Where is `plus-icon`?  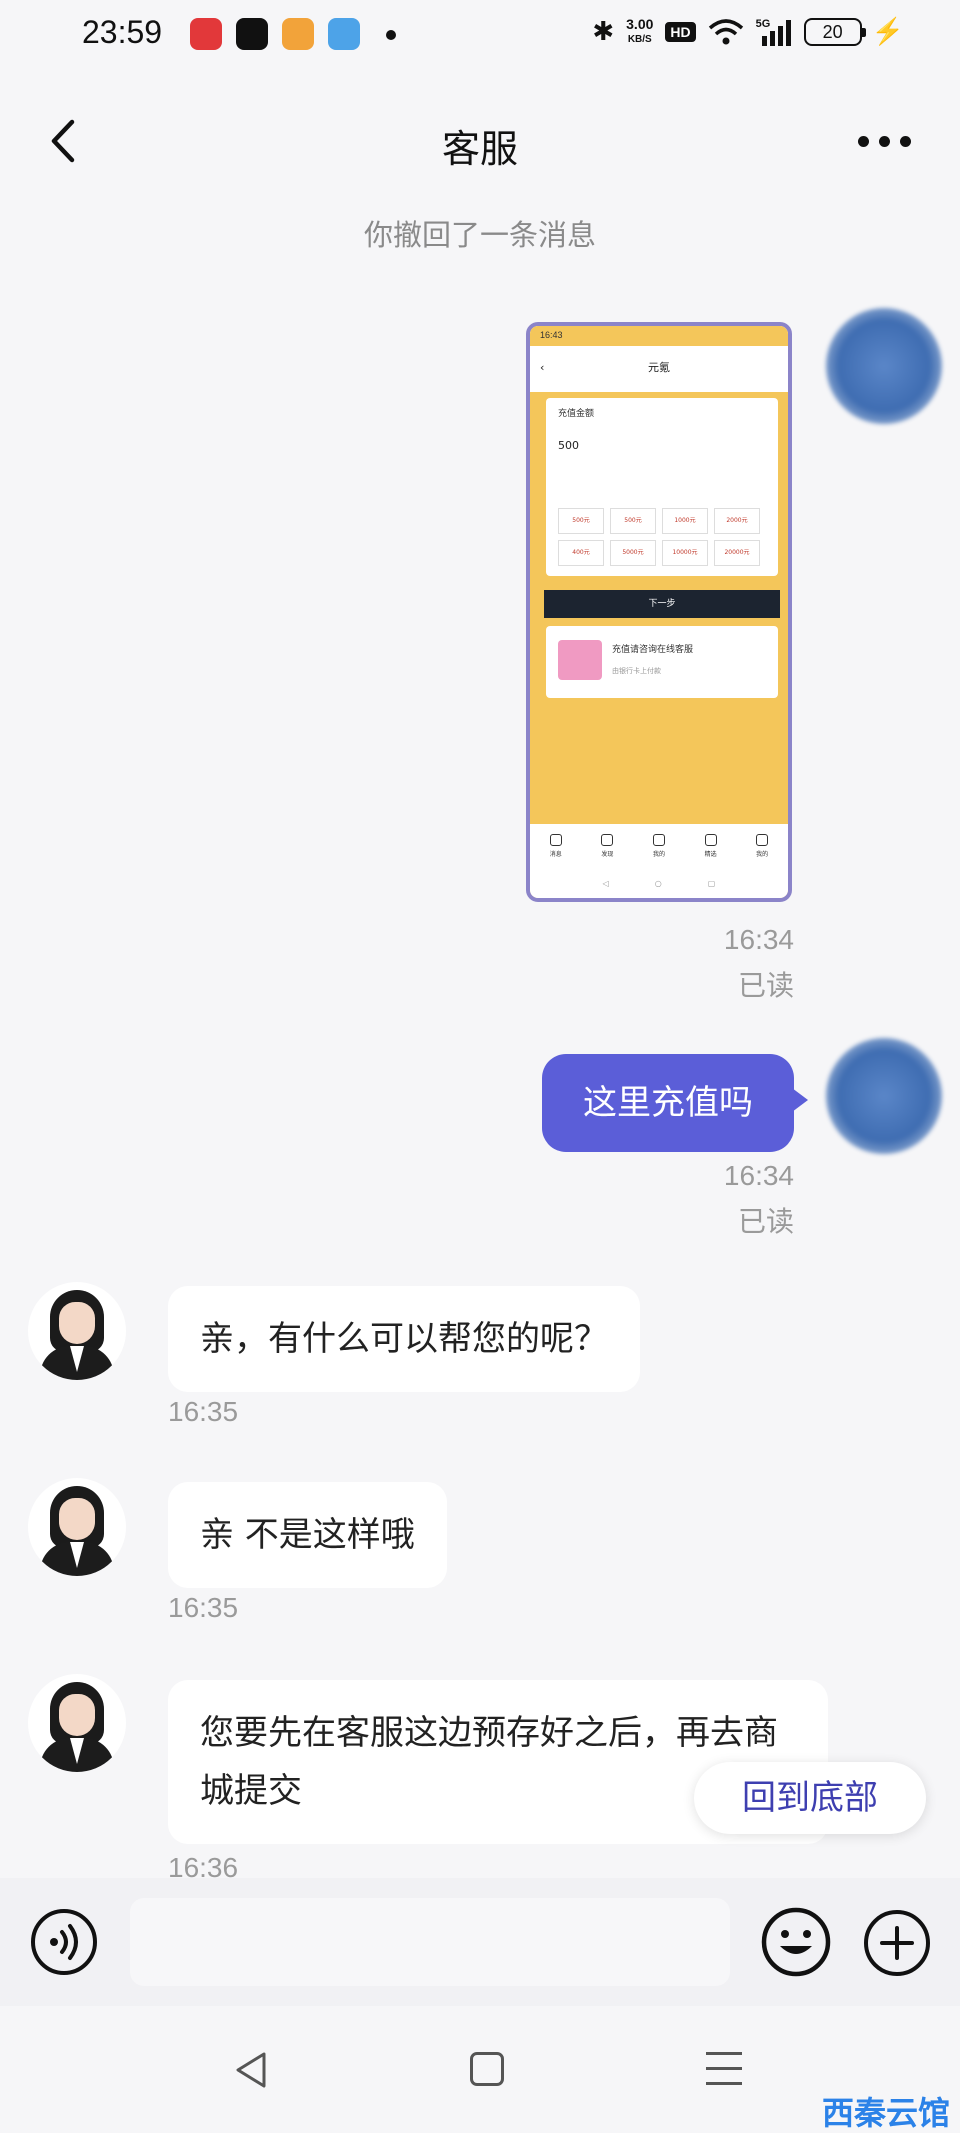 plus-icon is located at coordinates (897, 1943).